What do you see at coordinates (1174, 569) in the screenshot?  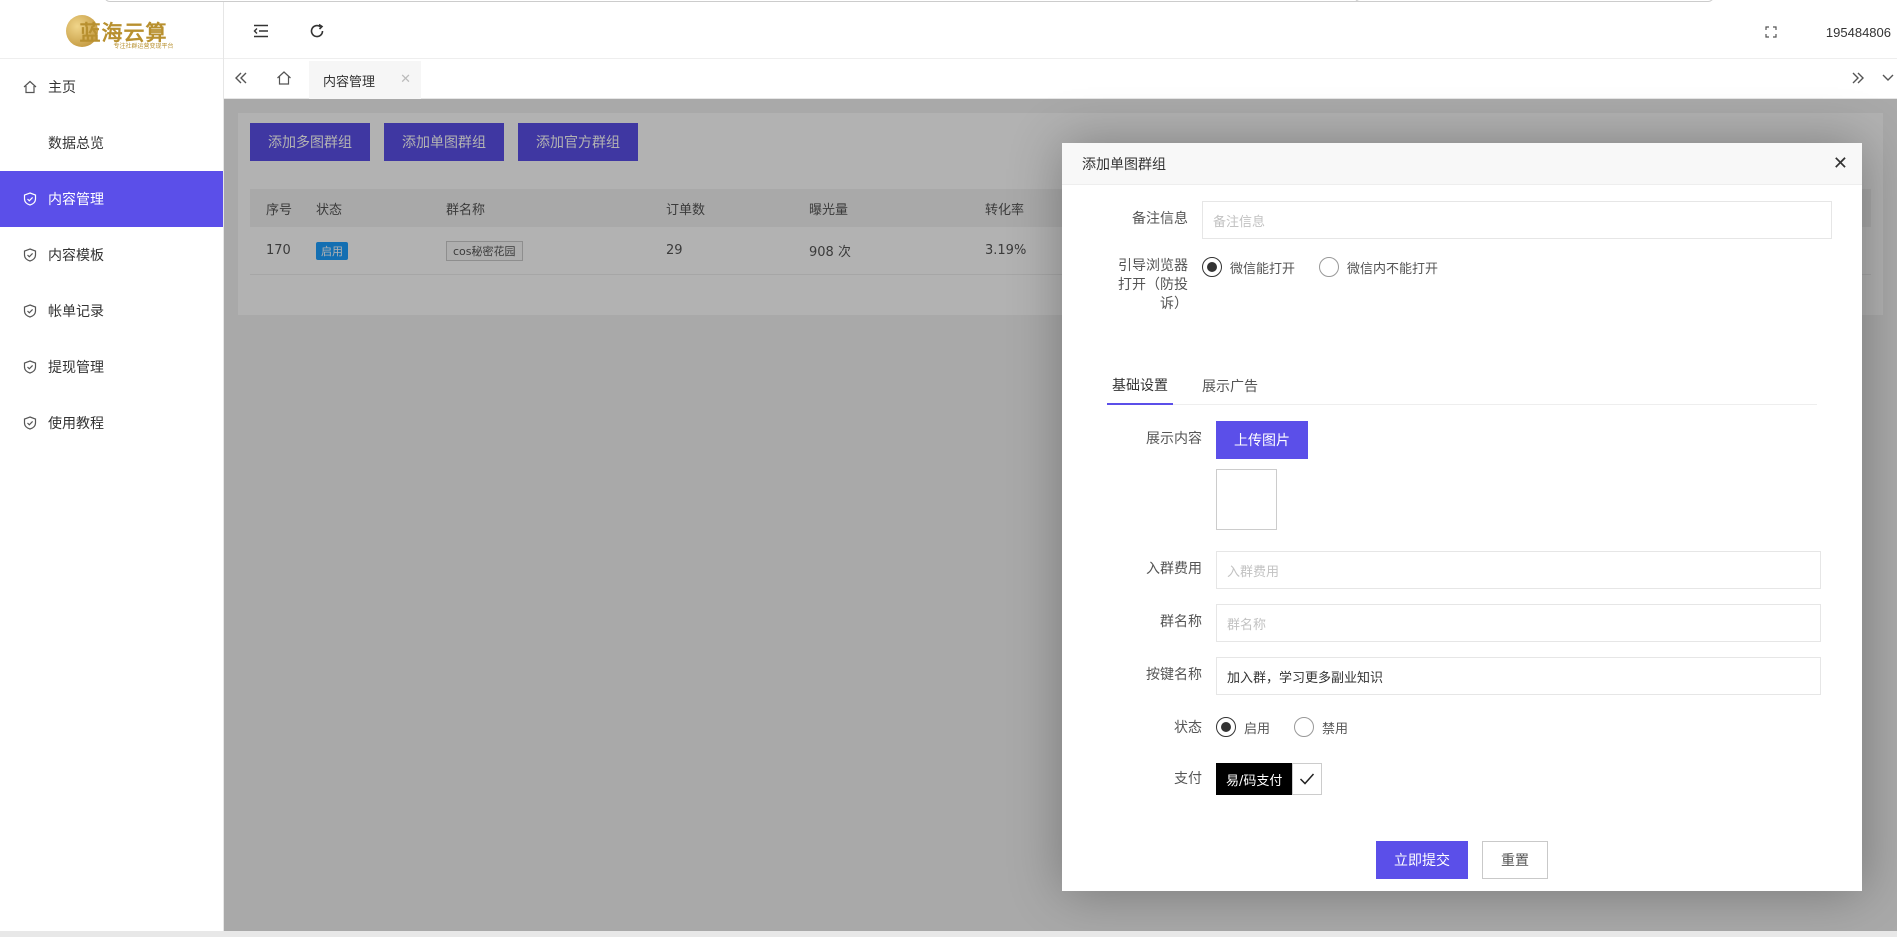 I see `fee-label: 入群费用` at bounding box center [1174, 569].